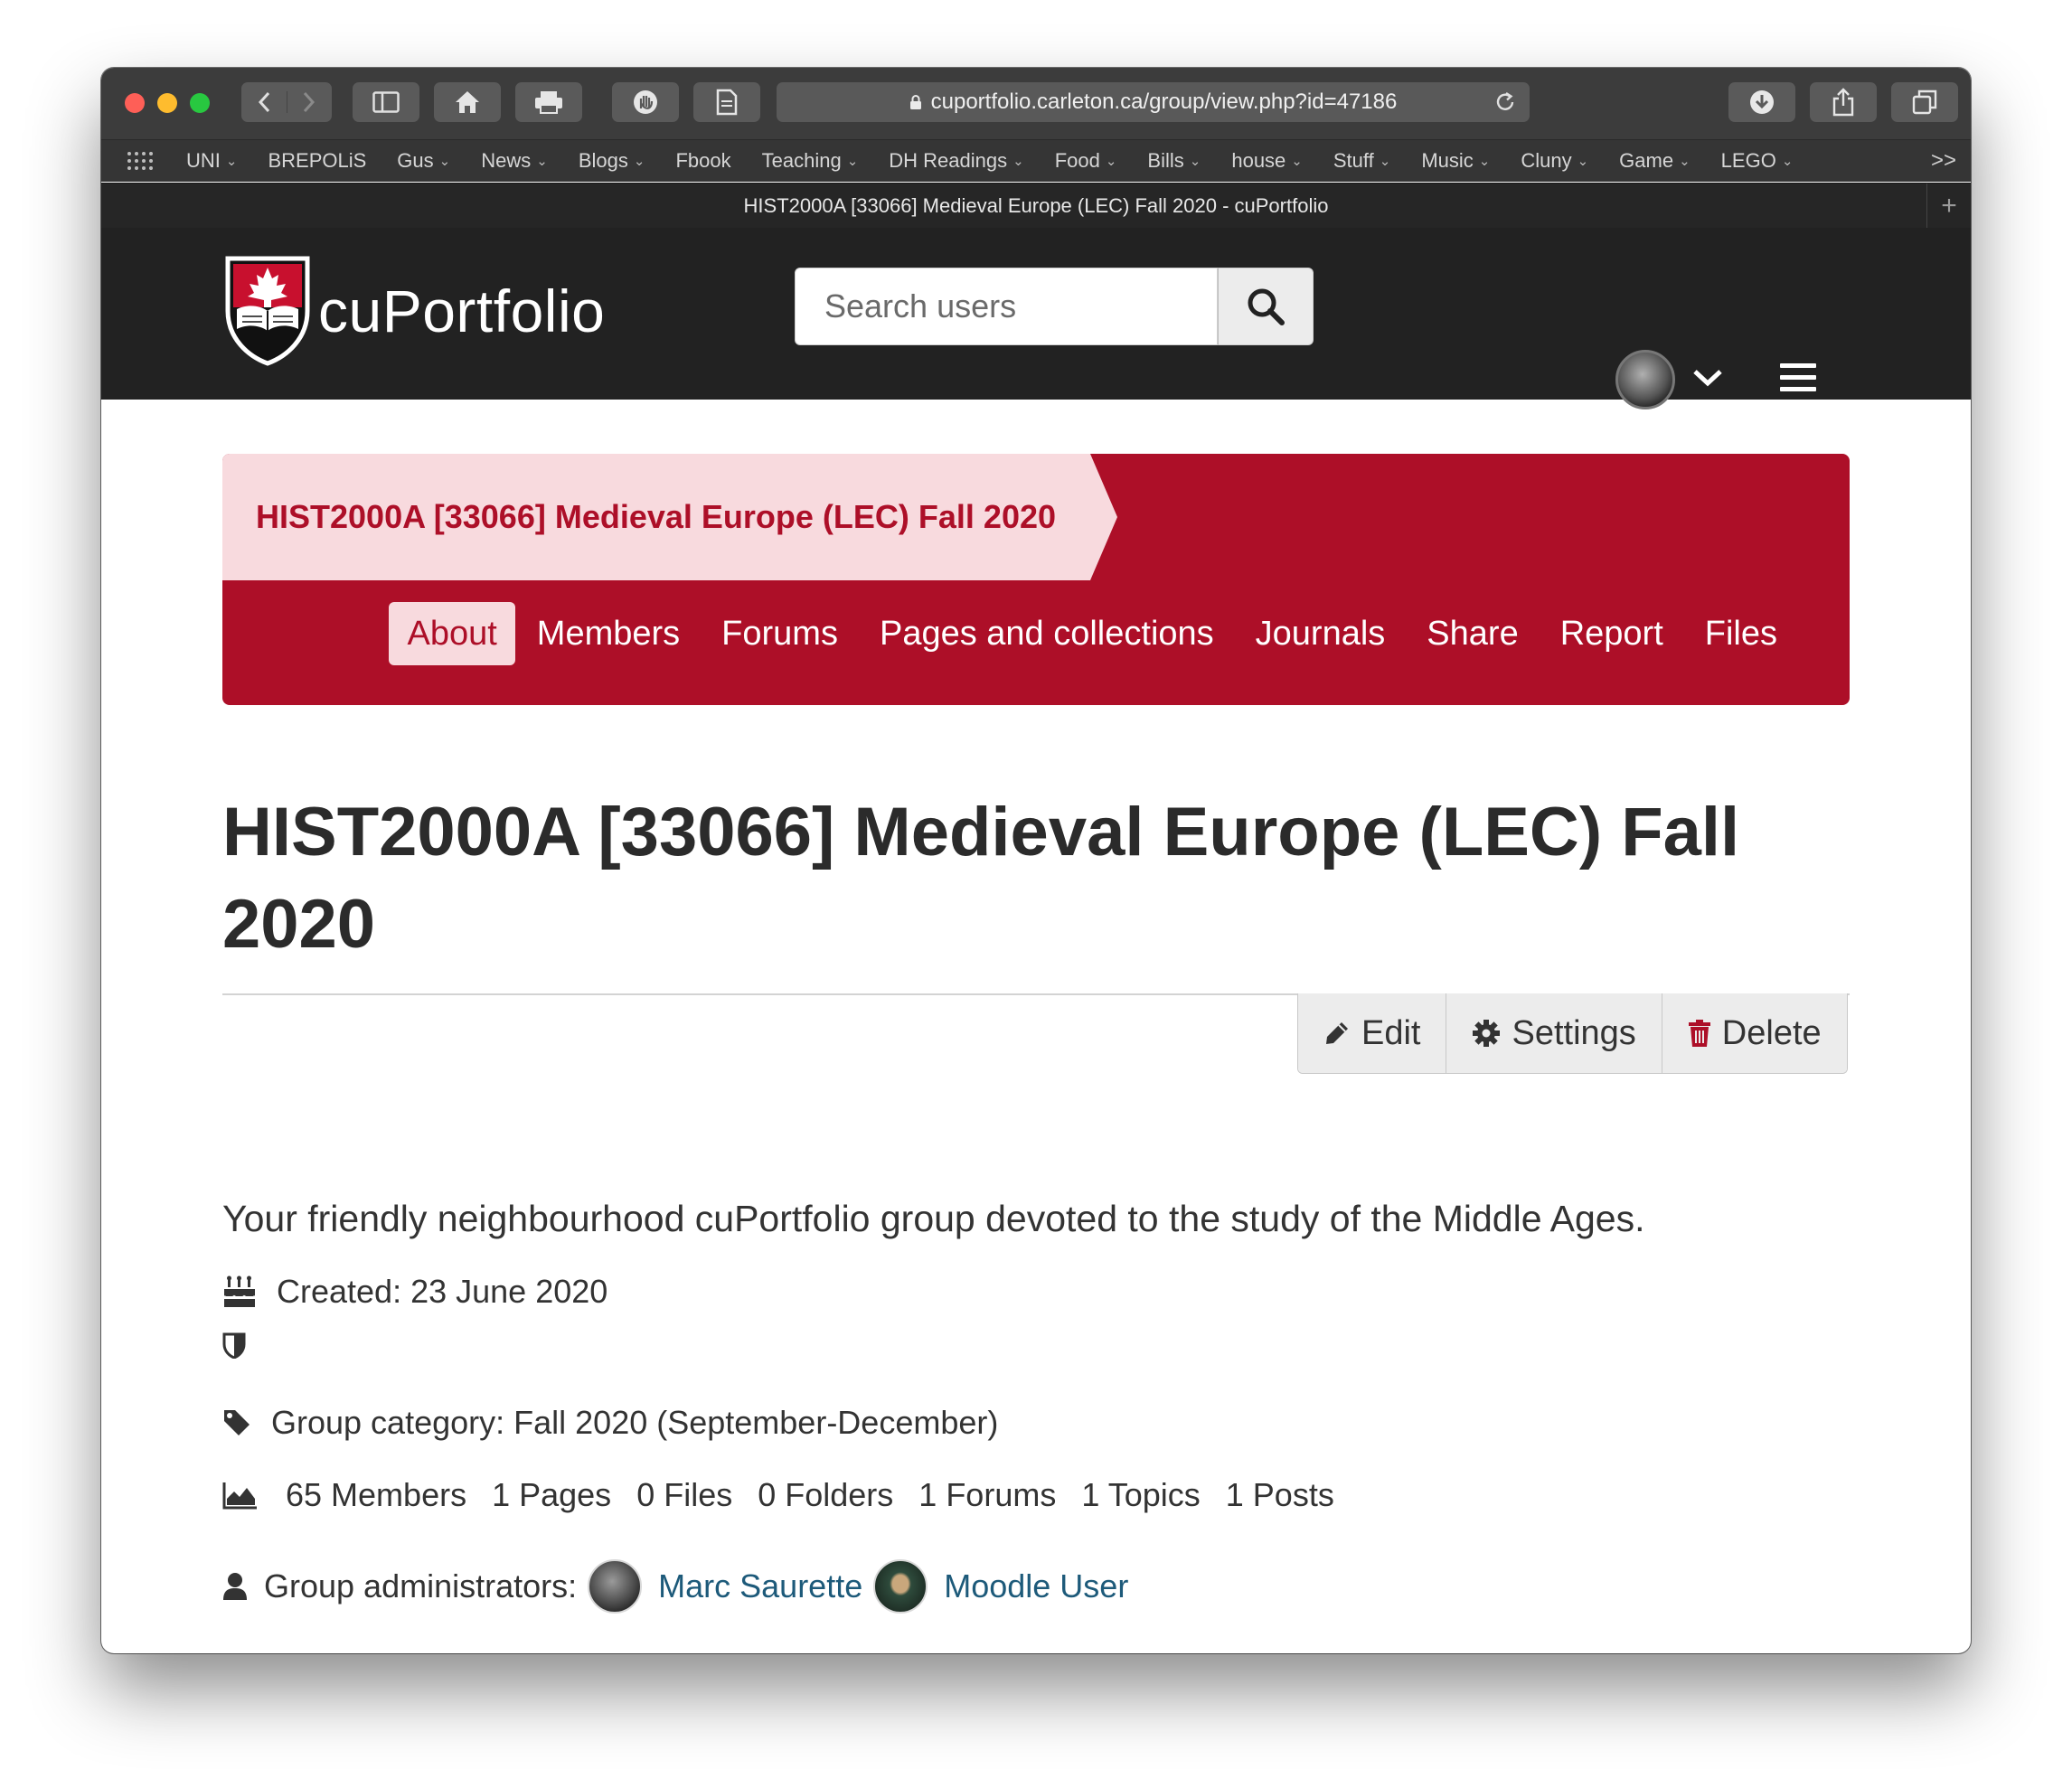 This screenshot has height=1788, width=2072. I want to click on settings-button: Settings, so click(1554, 1033).